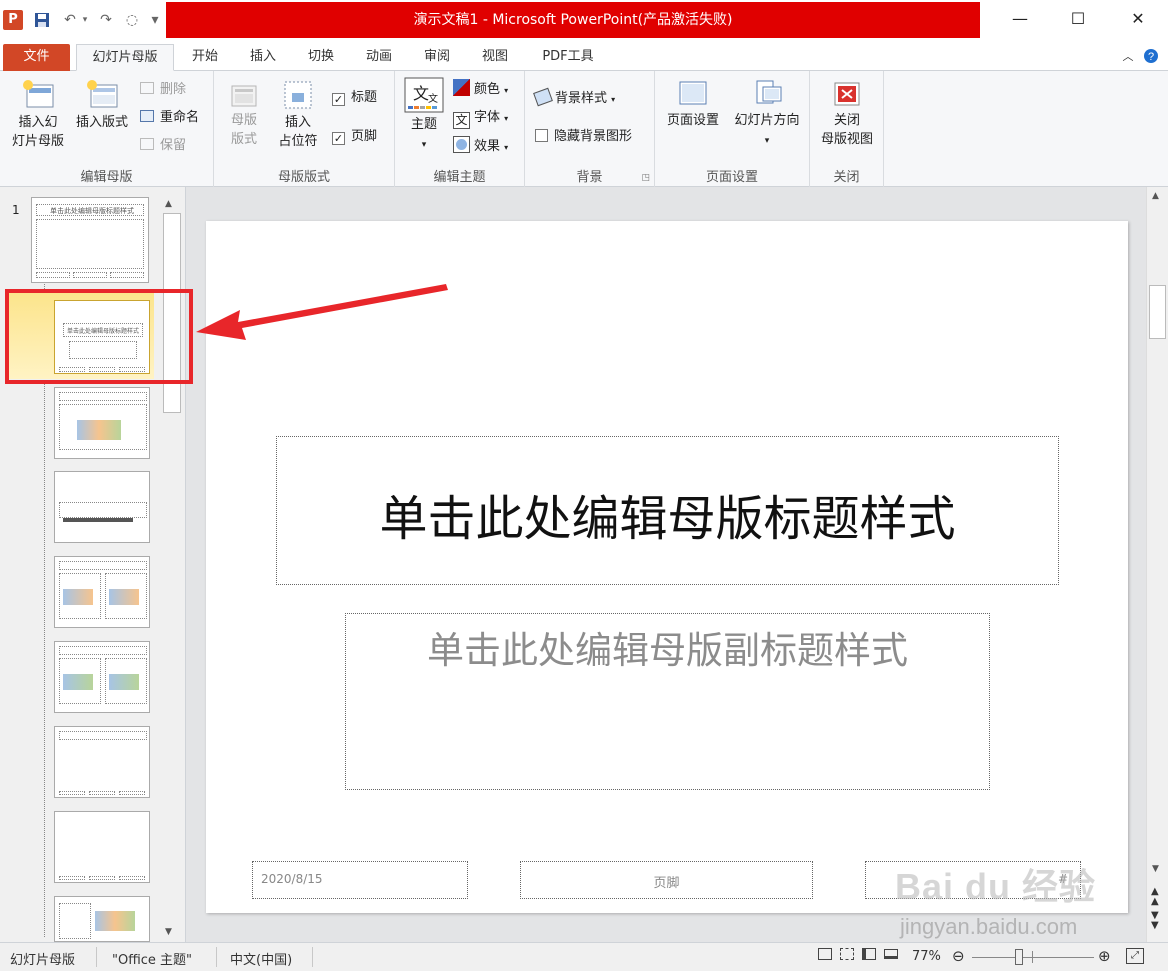 This screenshot has width=1168, height=971. What do you see at coordinates (583, 137) in the screenshot?
I see `hide-background-checkbox: 隐藏背景图形` at bounding box center [583, 137].